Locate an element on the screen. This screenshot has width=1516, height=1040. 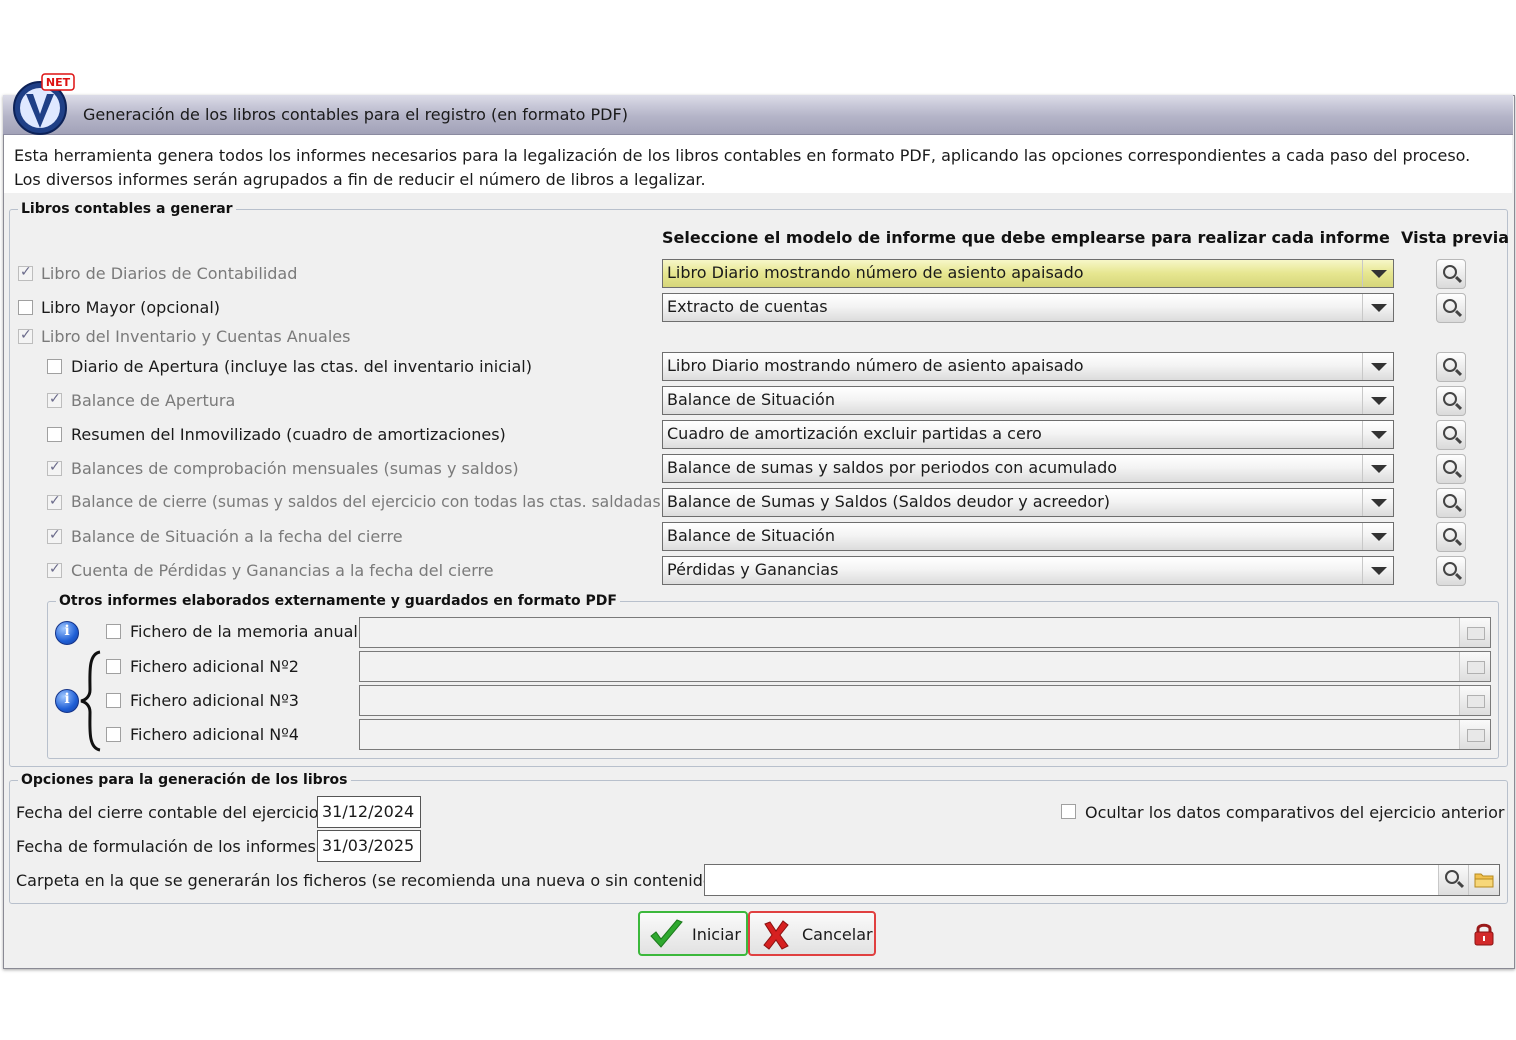
checkbox-balance-situacion is located at coordinates (54, 535).